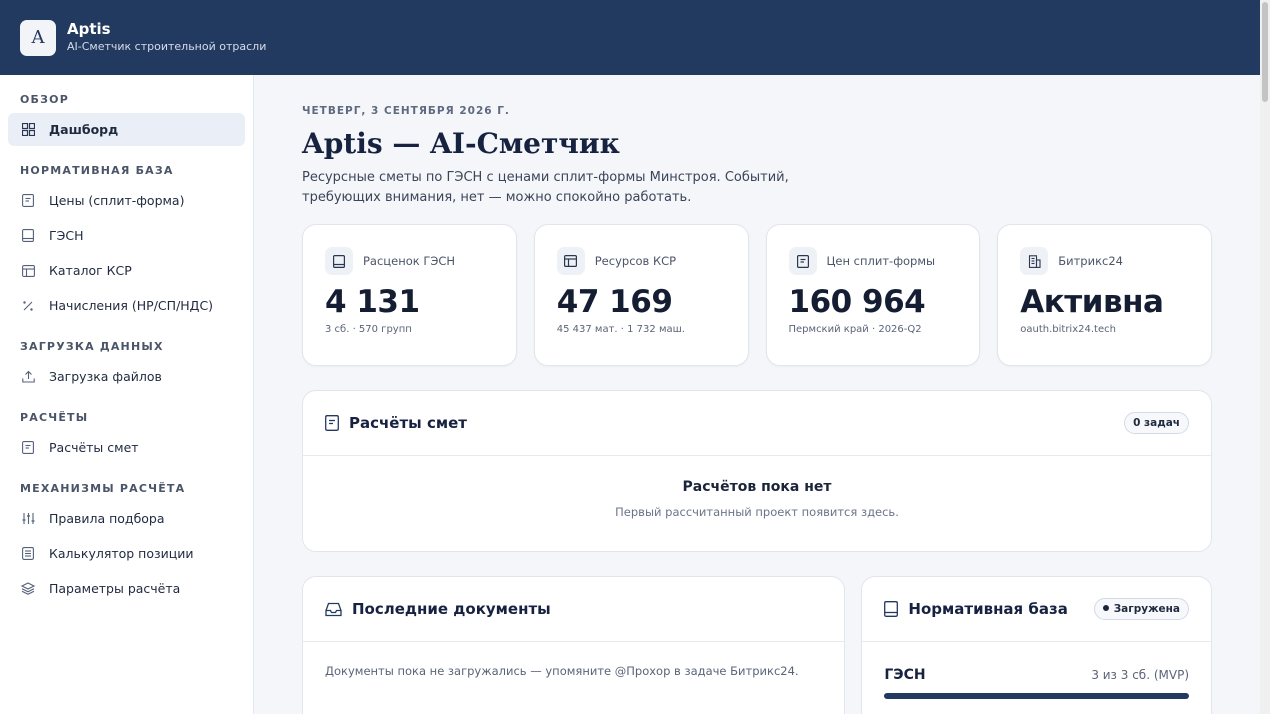 The height and width of the screenshot is (714, 1270). I want to click on sidebar-item-label: Калькулятор позиции, so click(121, 553).